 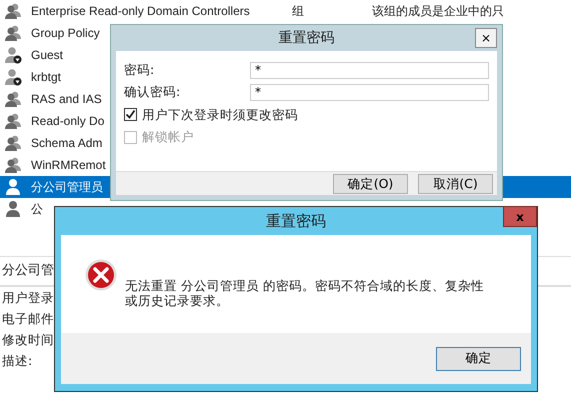 I want to click on field-label: 描述:, so click(x=17, y=361).